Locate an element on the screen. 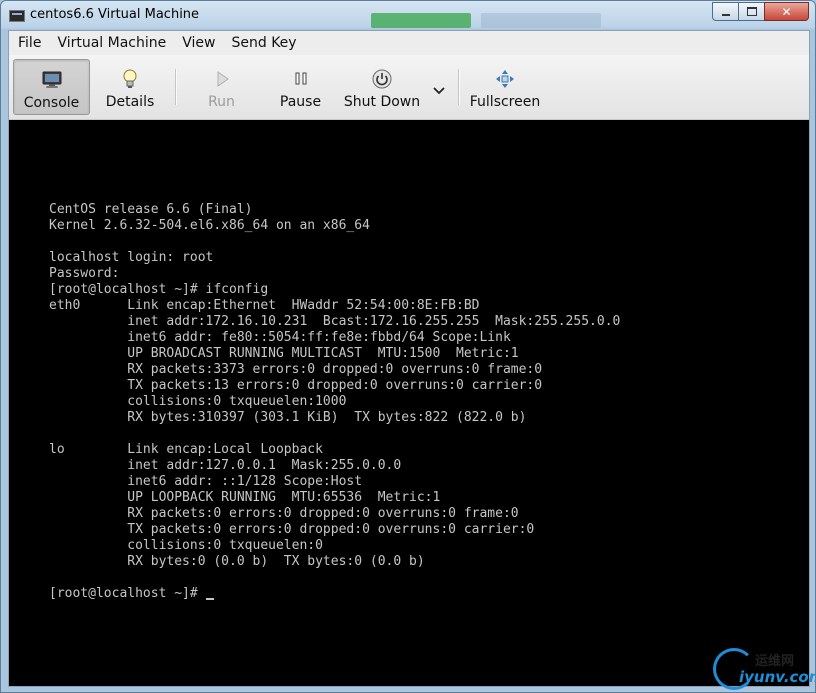 The image size is (816, 693). console-button: Console is located at coordinates (51, 87).